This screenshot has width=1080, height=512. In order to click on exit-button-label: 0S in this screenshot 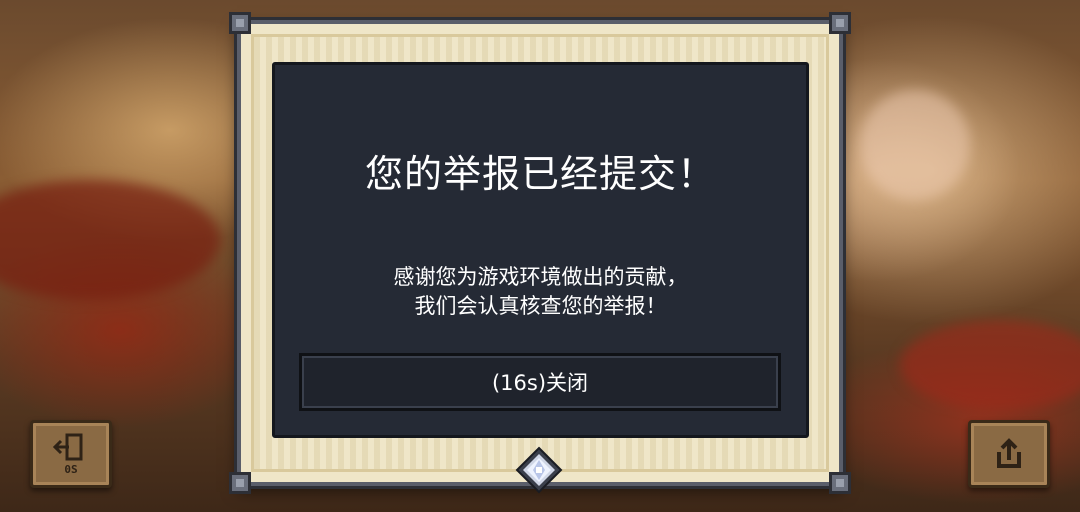, I will do `click(71, 469)`.